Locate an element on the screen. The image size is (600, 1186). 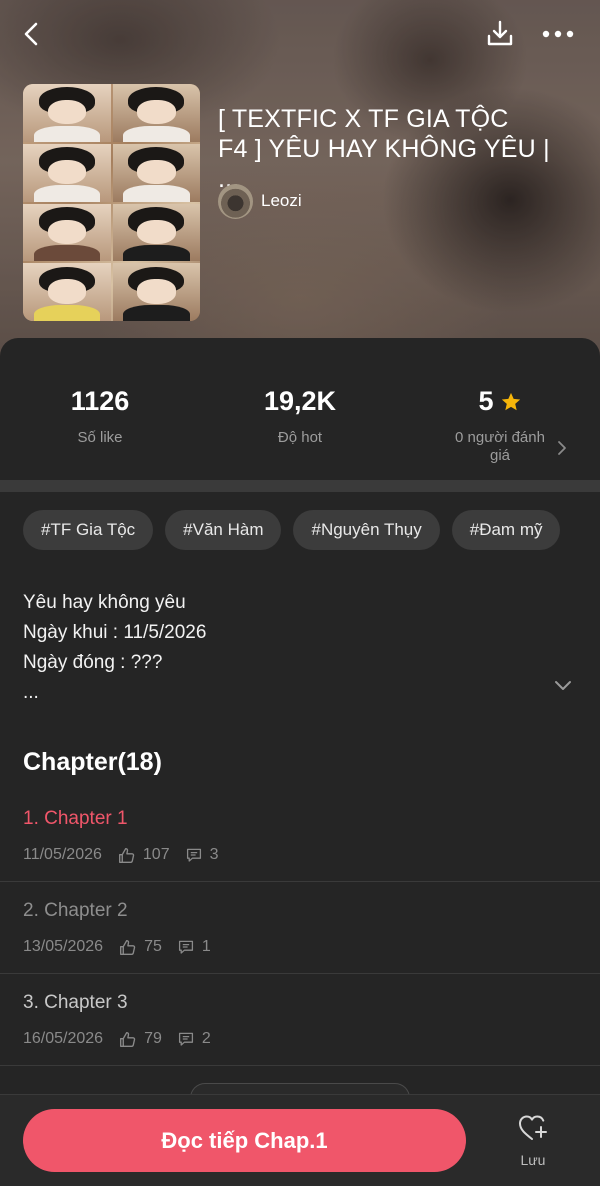
chapter-comments: 2 is located at coordinates (206, 1038).